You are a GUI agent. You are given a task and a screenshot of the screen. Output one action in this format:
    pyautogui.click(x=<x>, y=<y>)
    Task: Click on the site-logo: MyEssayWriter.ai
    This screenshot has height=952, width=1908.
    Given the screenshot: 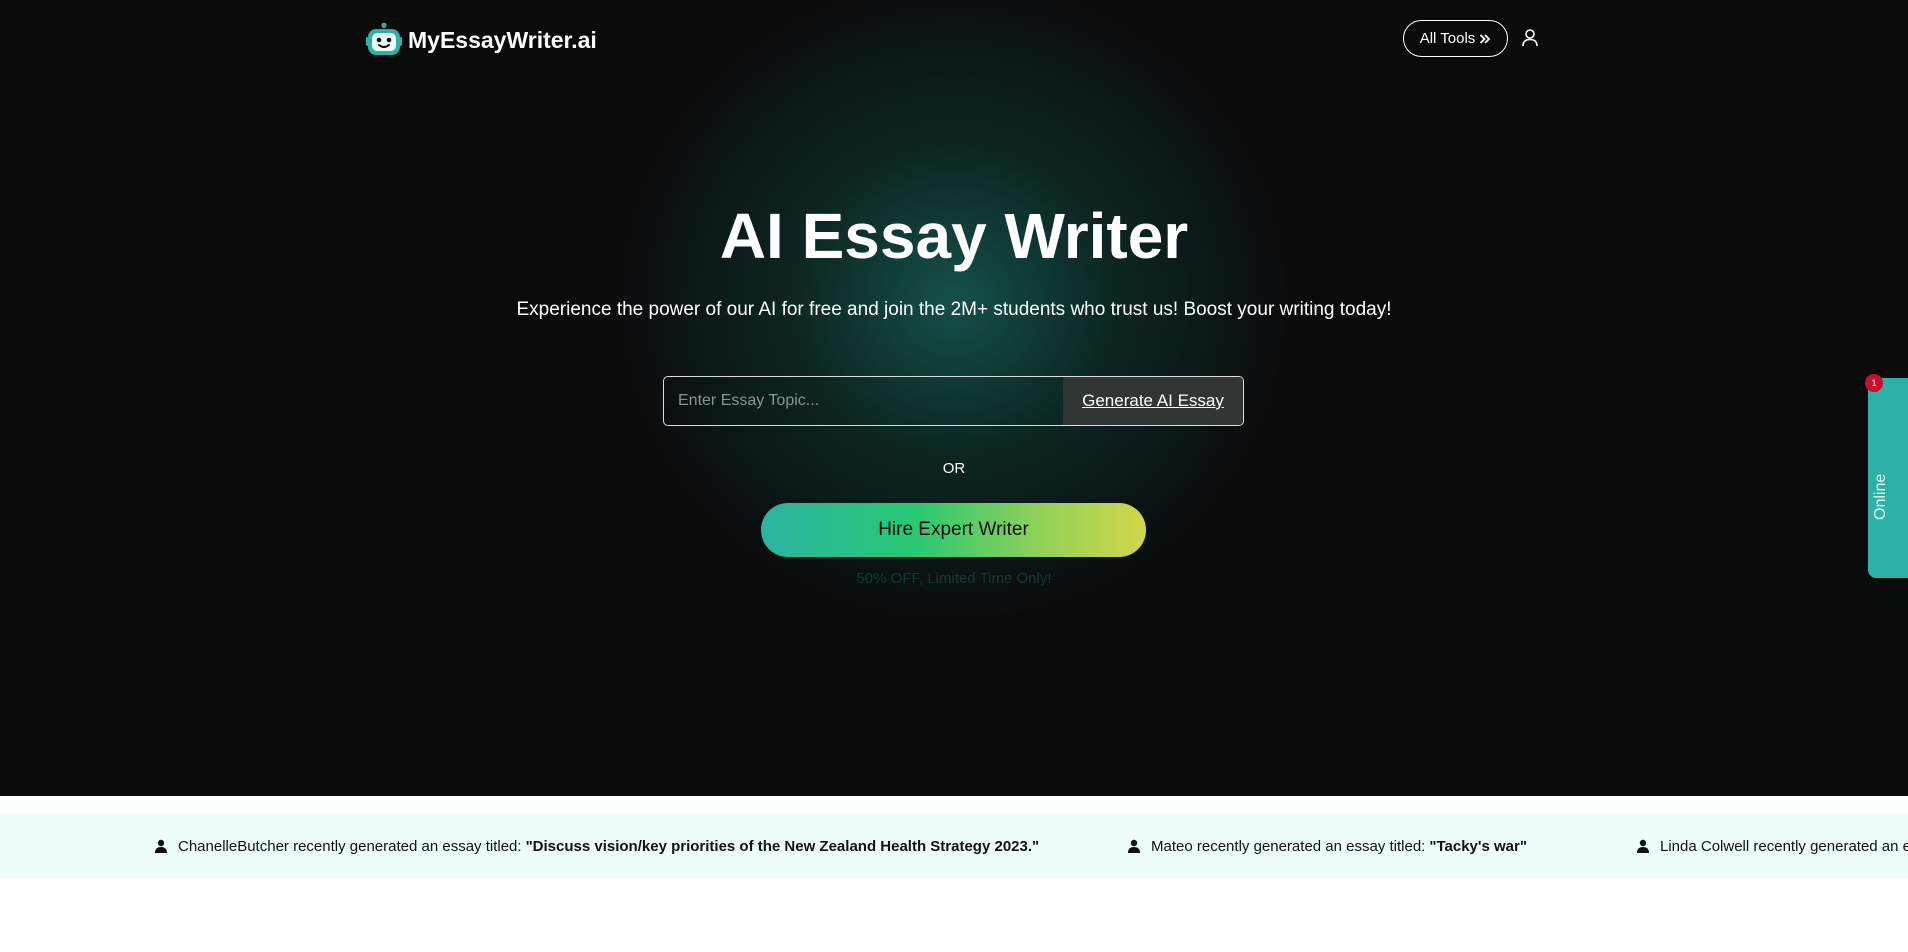 What is the action you would take?
    pyautogui.click(x=481, y=40)
    